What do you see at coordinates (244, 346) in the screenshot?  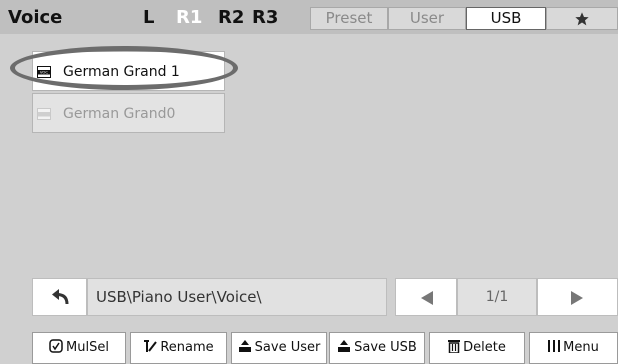 I see `save-user-icon` at bounding box center [244, 346].